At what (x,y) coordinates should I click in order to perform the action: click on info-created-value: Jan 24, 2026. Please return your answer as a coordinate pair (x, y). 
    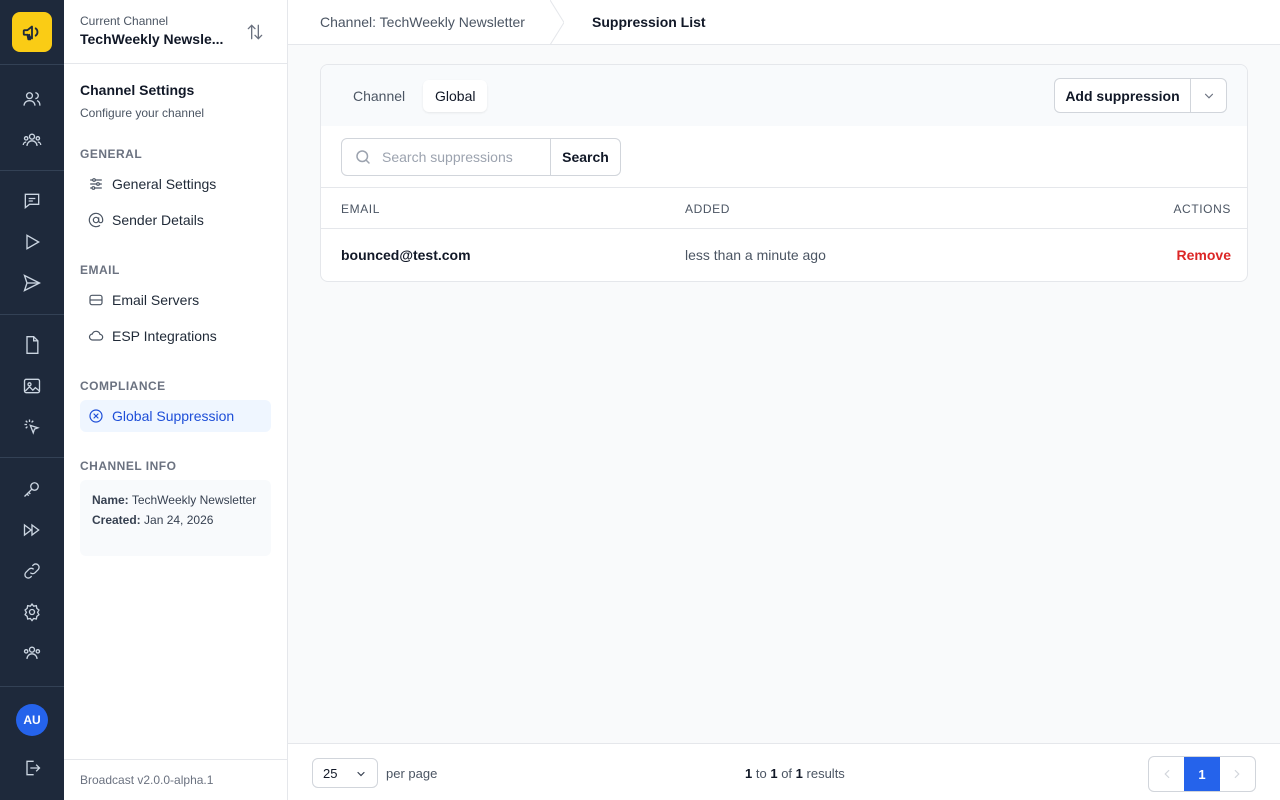
    Looking at the image, I should click on (179, 520).